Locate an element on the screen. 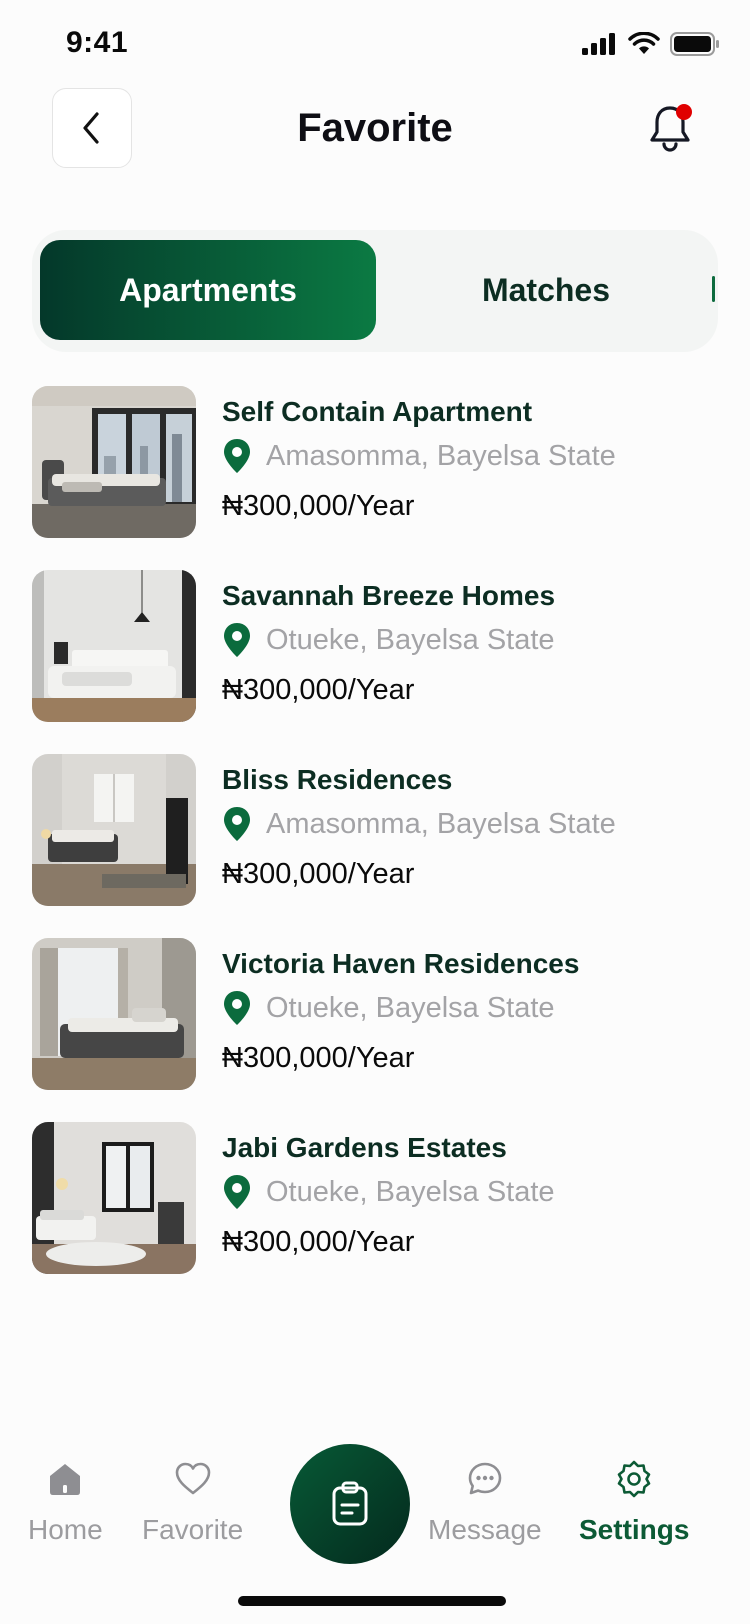  tab-home-label: Home is located at coordinates (65, 1529).